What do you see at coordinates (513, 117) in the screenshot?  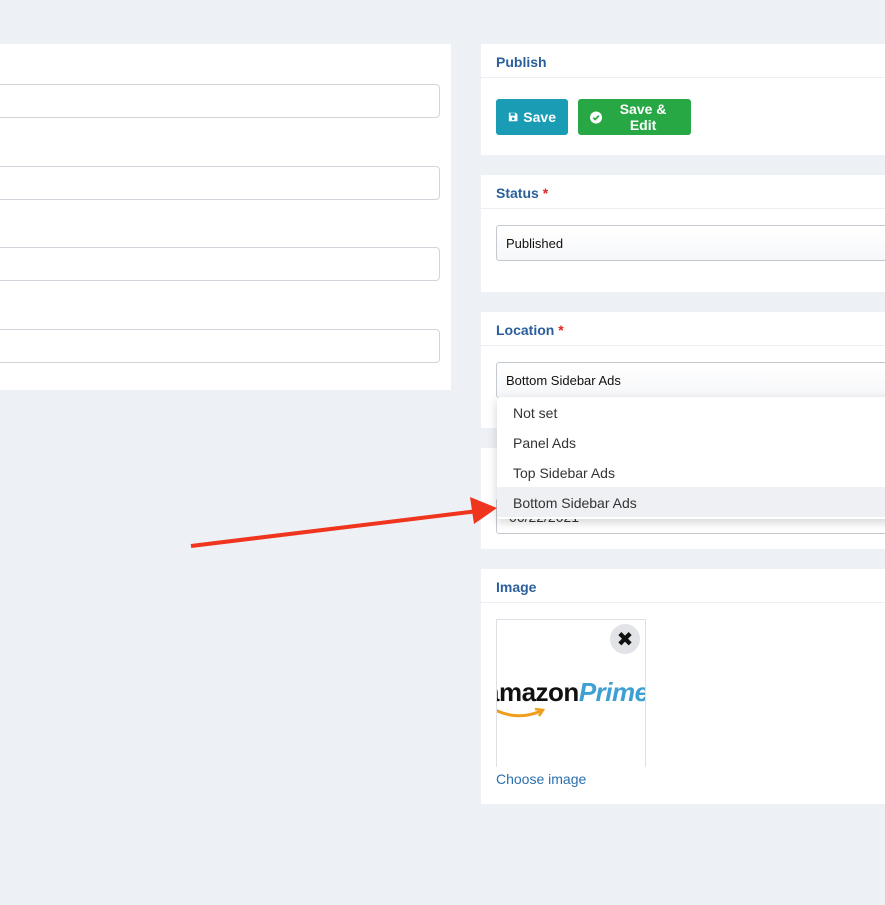 I see `floppy-disk-icon` at bounding box center [513, 117].